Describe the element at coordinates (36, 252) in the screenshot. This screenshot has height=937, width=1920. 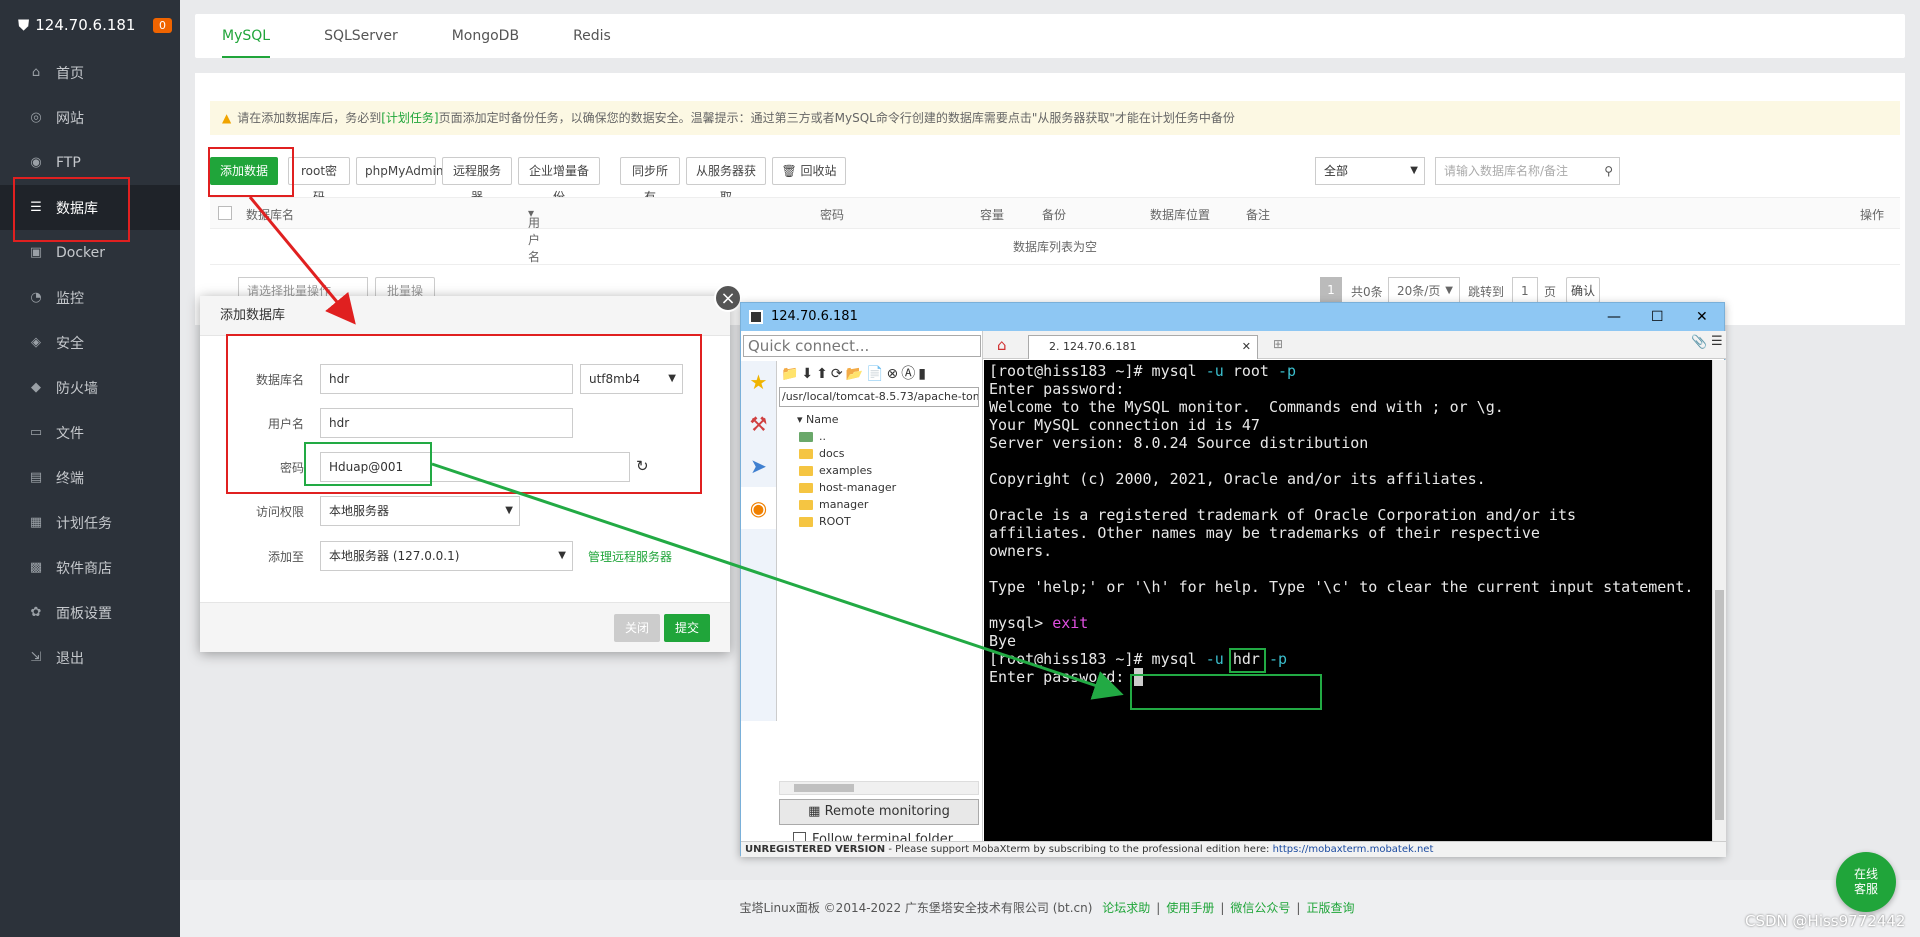
I see `docker-icon: ▣` at that location.